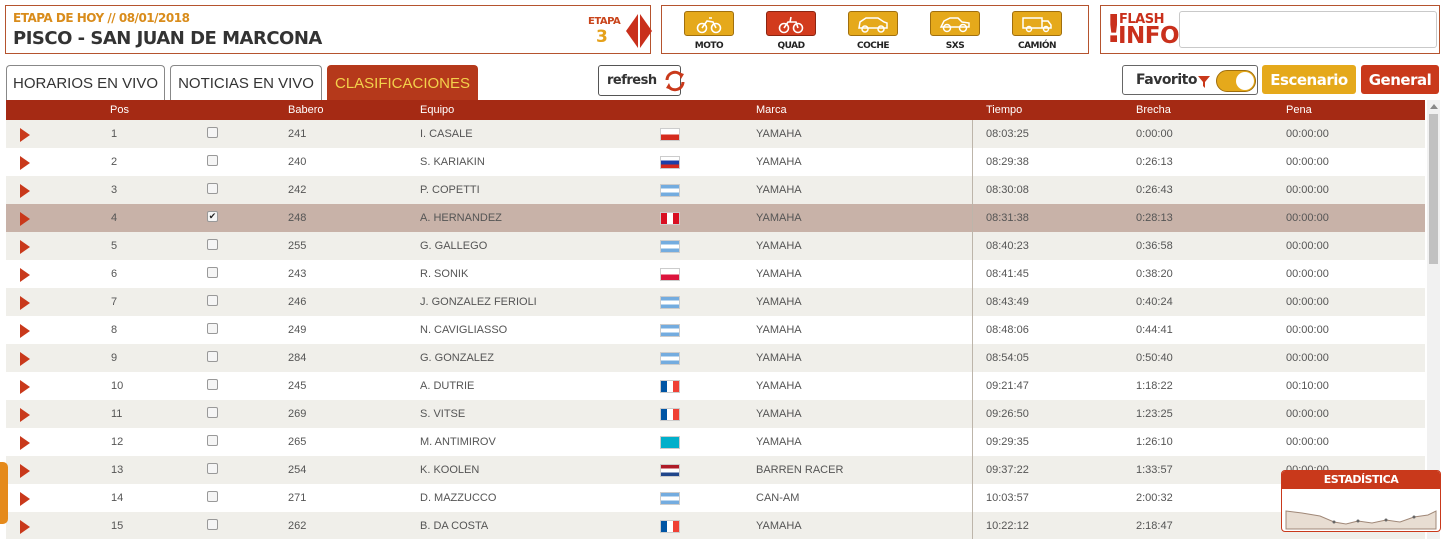 The height and width of the screenshot is (539, 1446). Describe the element at coordinates (715, 498) in the screenshot. I see `table-row: 14 271 D. MAZZUCCO CAN-AM 10:03:57 2:00:32` at that location.